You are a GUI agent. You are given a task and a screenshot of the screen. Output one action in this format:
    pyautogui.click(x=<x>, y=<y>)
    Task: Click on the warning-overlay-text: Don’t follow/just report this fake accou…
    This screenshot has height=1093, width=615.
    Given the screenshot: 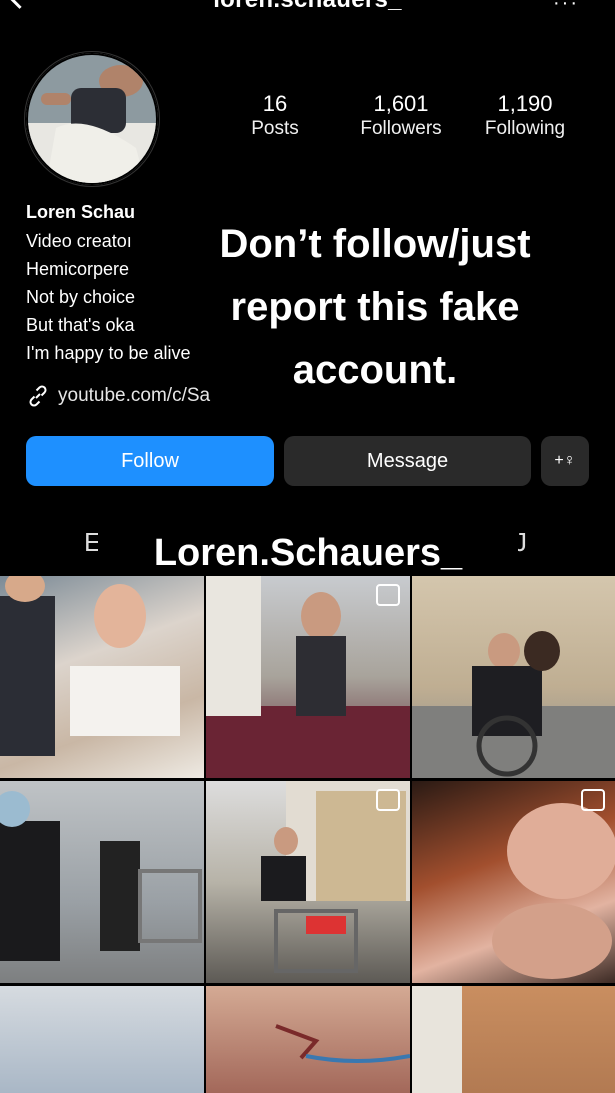 What is the action you would take?
    pyautogui.click(x=375, y=307)
    